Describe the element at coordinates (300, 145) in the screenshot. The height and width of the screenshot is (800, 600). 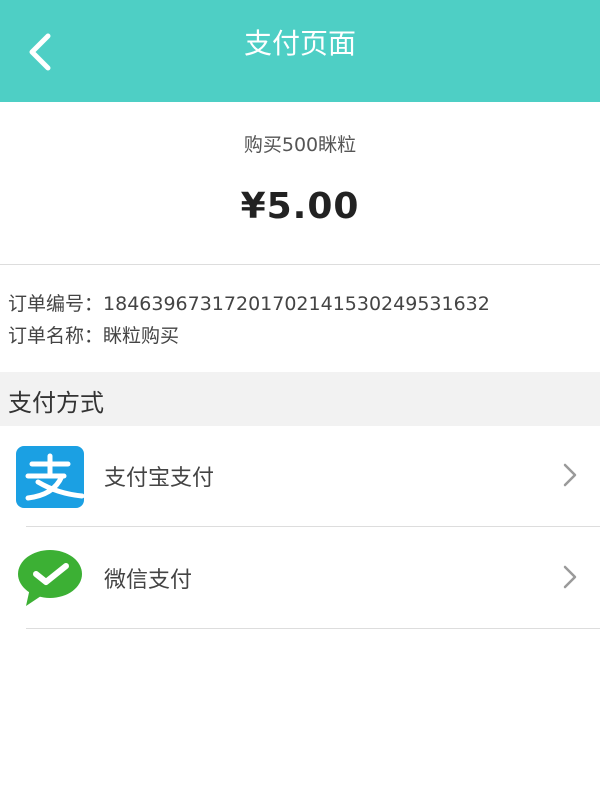
I see `product-title: 购买500眯粒` at that location.